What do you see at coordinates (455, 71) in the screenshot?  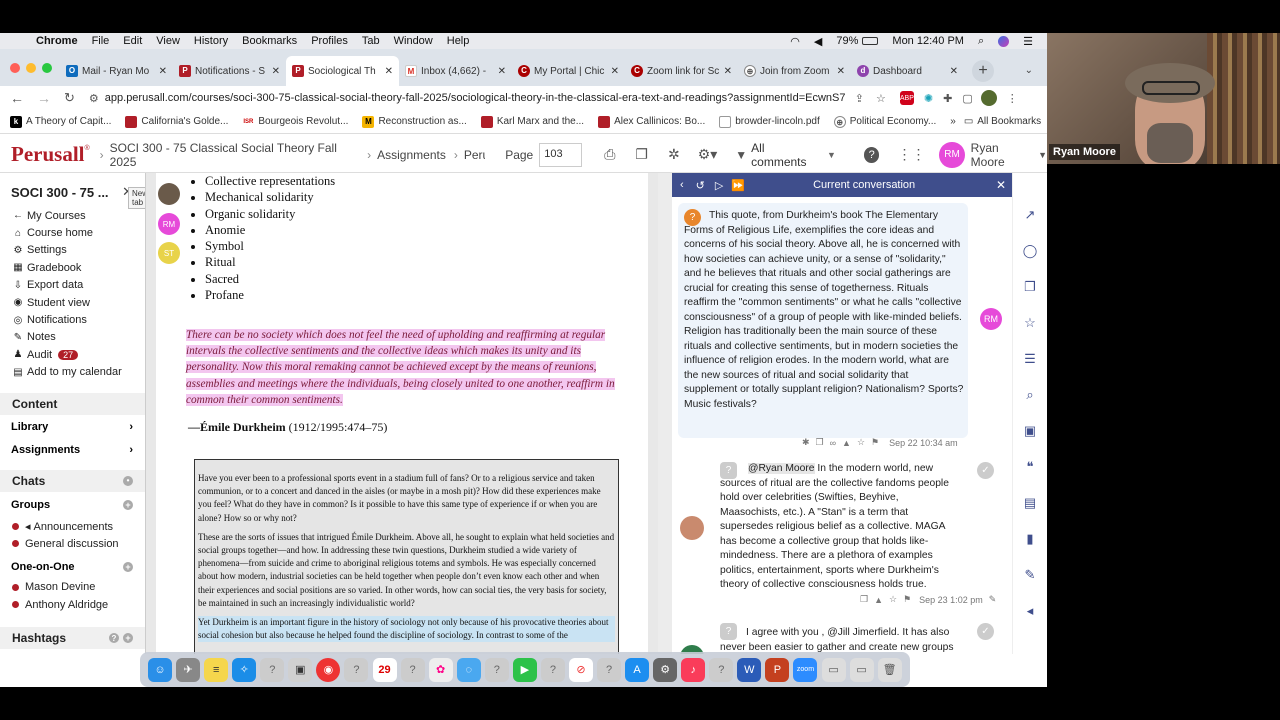 I see `tab-inbox: M Inbox (4,662) - ✕` at bounding box center [455, 71].